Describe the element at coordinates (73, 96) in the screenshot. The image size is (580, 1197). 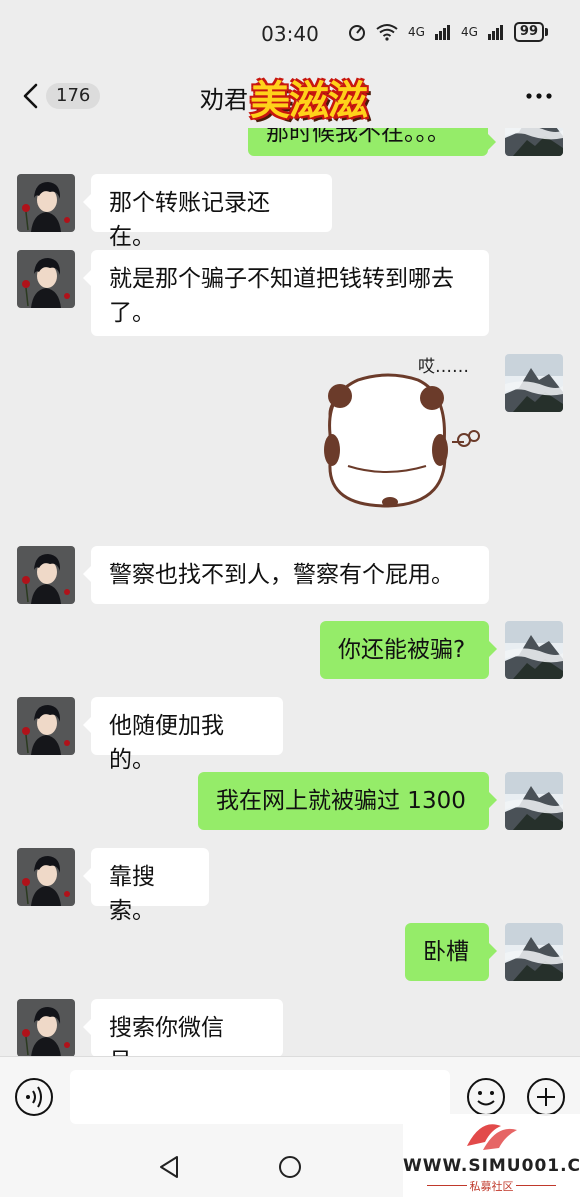
I see `unread-count-badge: 176` at that location.